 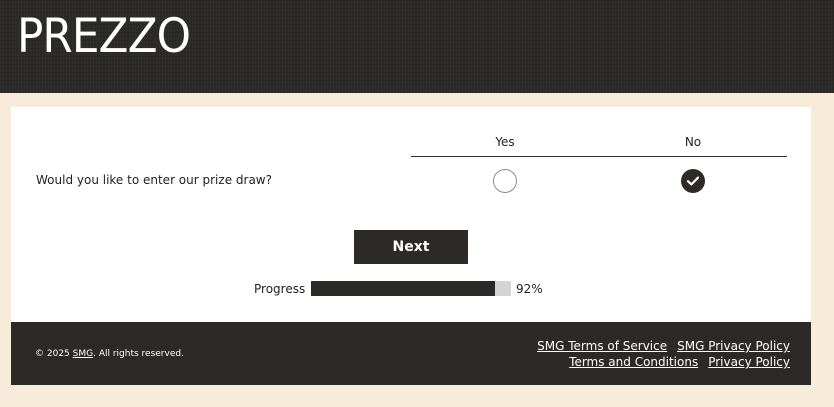 I want to click on copyright-suffix: . All rights reserved., so click(x=138, y=354).